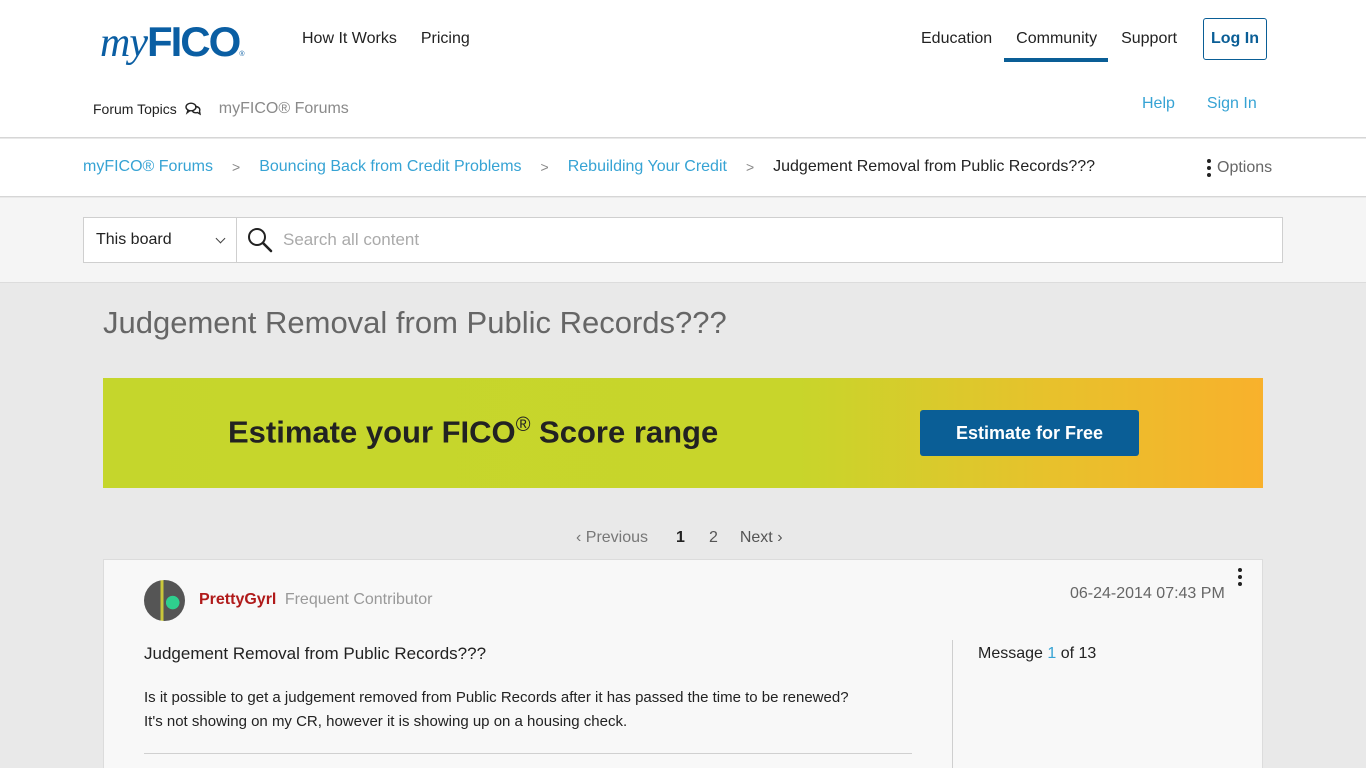 This screenshot has height=768, width=1366. I want to click on breadcrumb-current: Judgement Removal from Public Records???, so click(934, 166).